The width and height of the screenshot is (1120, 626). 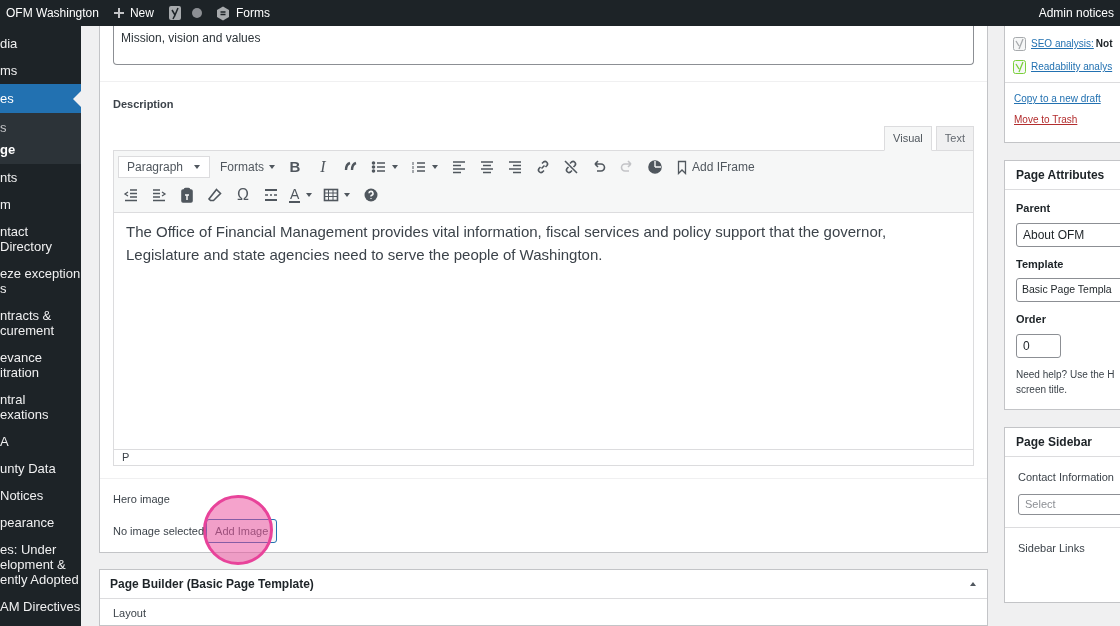 I want to click on sidebar-item: dia, so click(x=40, y=43).